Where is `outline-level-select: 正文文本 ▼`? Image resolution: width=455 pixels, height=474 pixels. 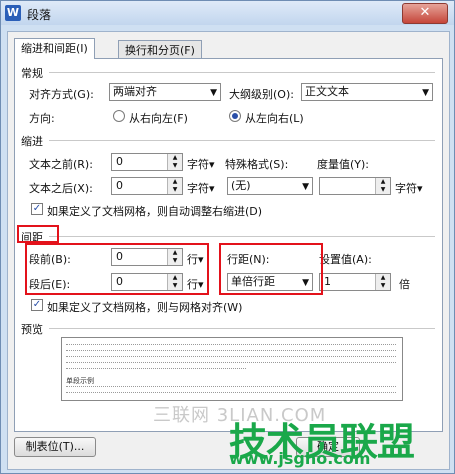
outline-level-select: 正文文本 ▼ is located at coordinates (367, 92).